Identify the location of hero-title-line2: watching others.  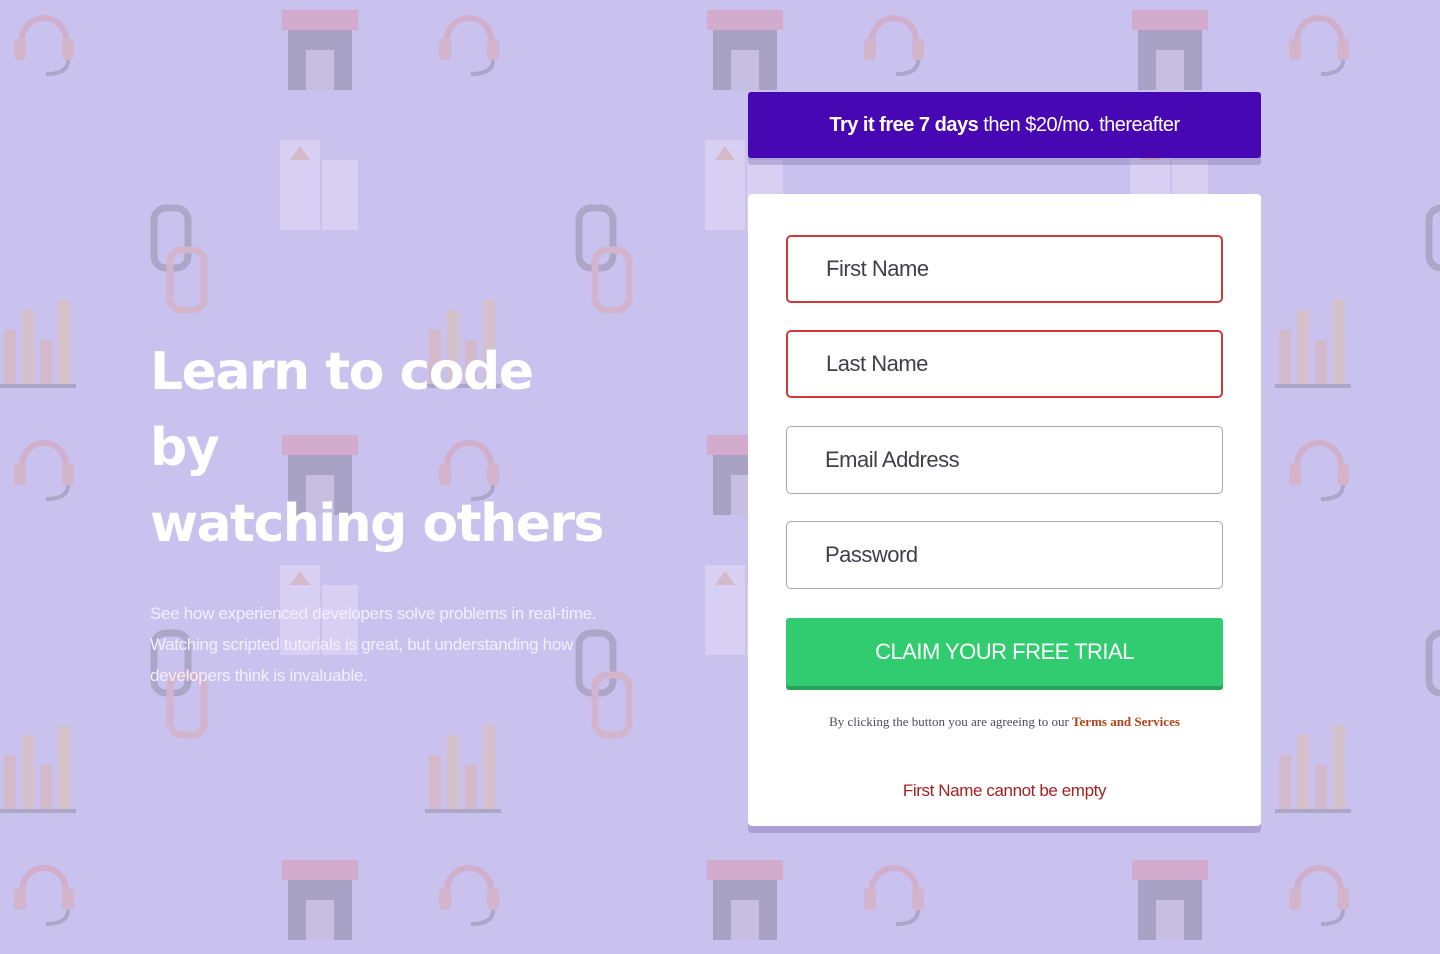
(377, 524).